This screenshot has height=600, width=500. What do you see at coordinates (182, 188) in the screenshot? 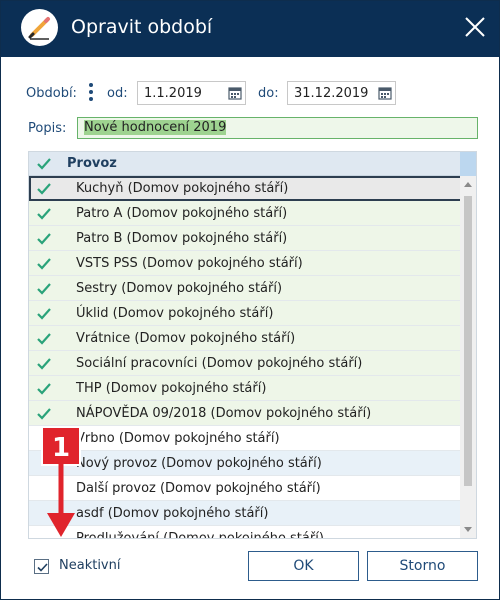
I see `row-label: Kuchyň (Domov pokojného stáří)` at bounding box center [182, 188].